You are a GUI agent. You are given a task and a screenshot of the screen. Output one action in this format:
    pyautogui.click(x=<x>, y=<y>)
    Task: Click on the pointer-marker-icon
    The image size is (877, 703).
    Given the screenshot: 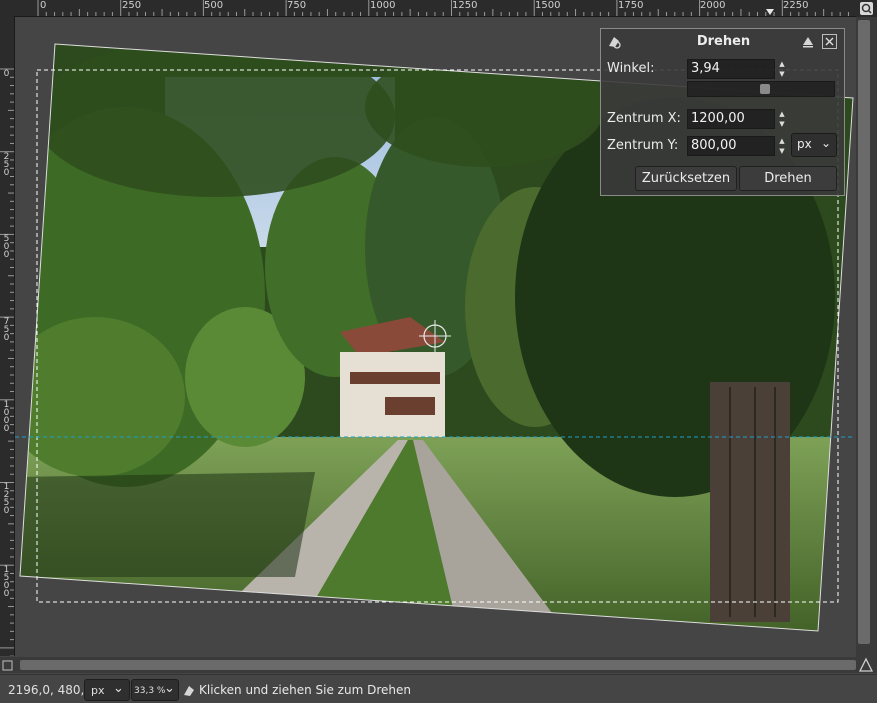 What is the action you would take?
    pyautogui.click(x=770, y=12)
    